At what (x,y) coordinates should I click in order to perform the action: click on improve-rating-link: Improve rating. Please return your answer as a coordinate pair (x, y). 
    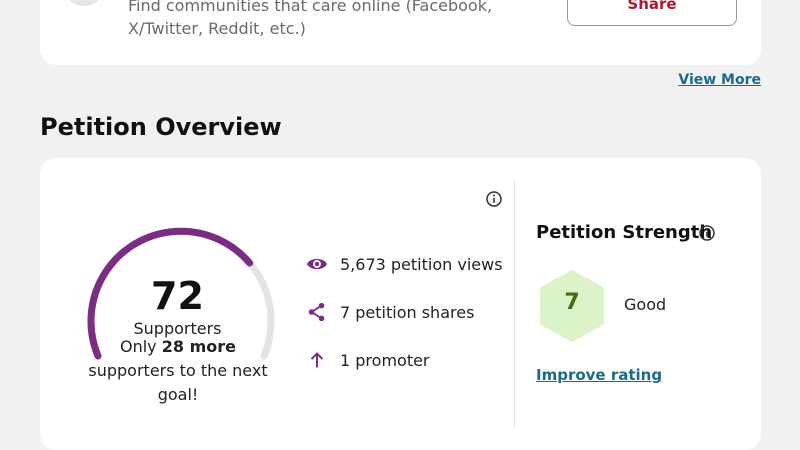
    Looking at the image, I should click on (599, 375).